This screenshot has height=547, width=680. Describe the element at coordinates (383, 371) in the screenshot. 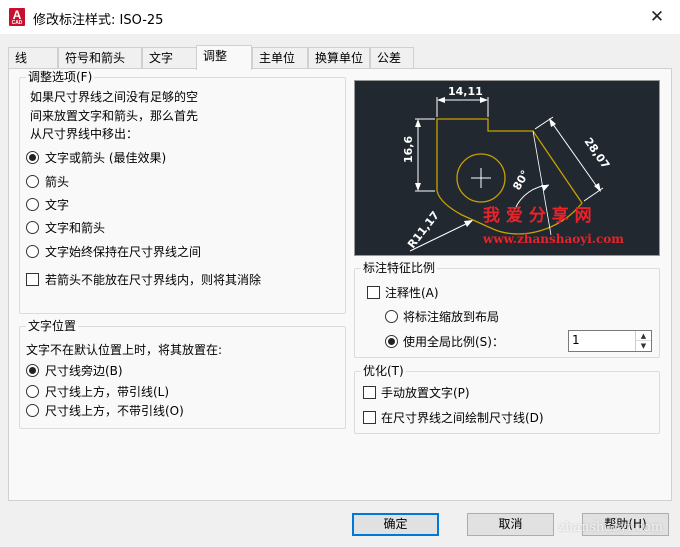

I see `fine-tuning-legend: 优化(T)` at that location.